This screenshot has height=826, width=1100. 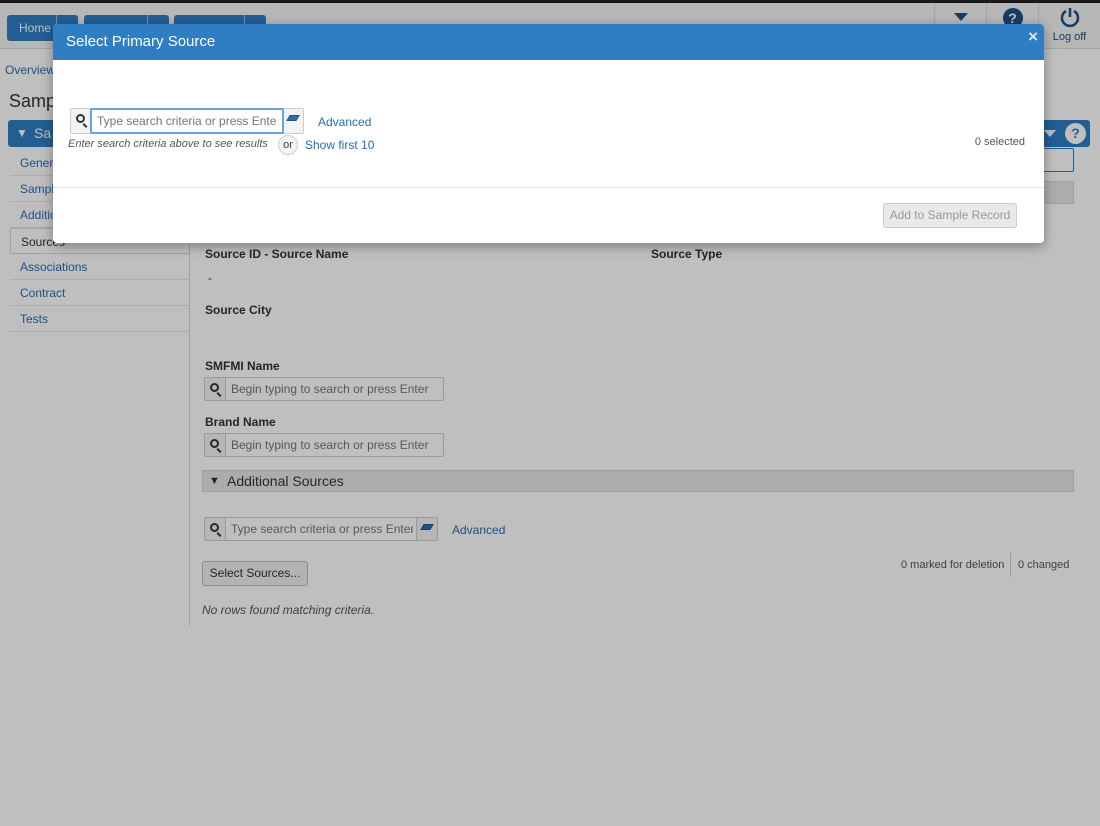 I want to click on show-first-10-link: Show first 10, so click(x=339, y=145).